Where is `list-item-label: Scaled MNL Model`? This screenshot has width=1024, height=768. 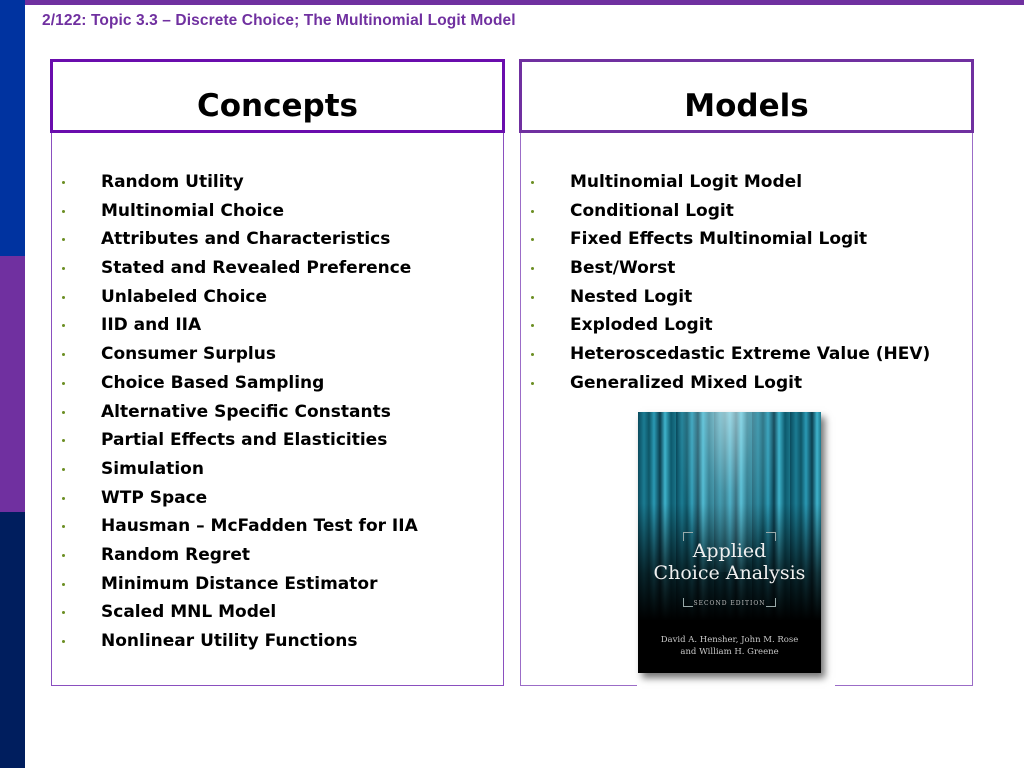 list-item-label: Scaled MNL Model is located at coordinates (189, 612).